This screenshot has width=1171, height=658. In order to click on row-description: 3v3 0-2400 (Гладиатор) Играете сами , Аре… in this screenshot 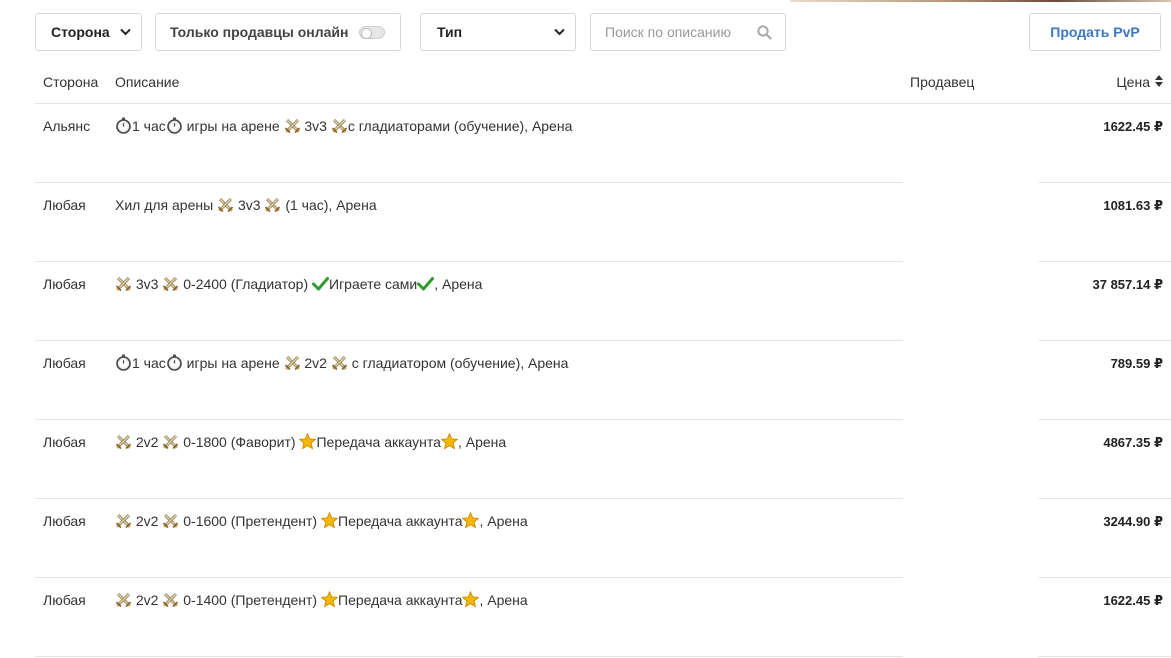, I will do `click(298, 283)`.